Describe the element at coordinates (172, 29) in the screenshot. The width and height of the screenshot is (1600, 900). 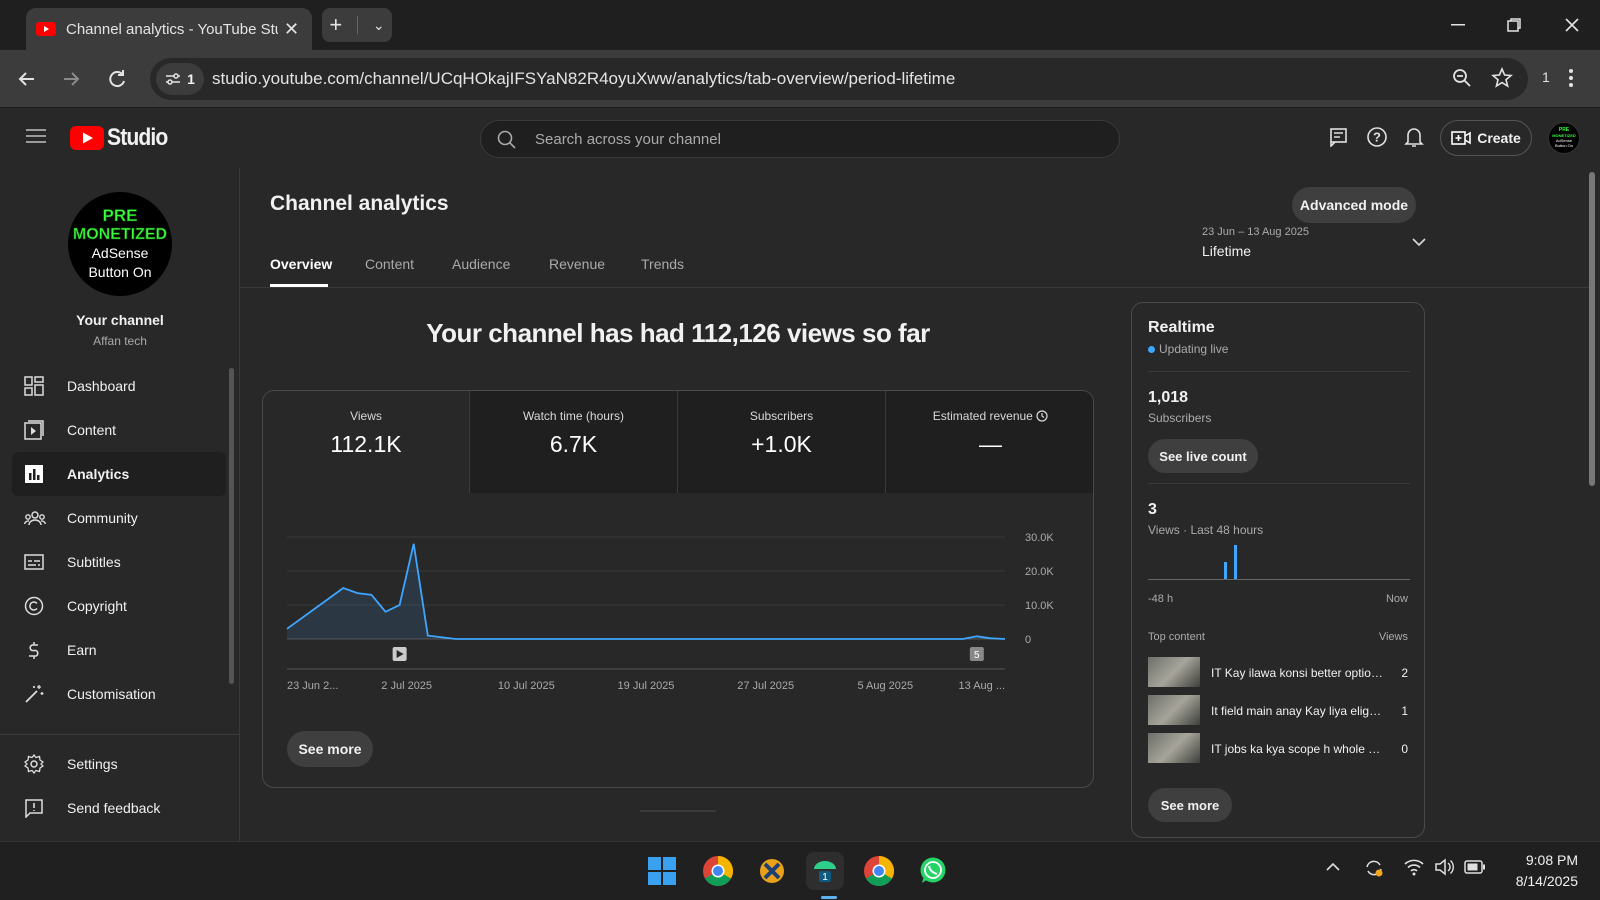
I see `tab-title: Channel analytics - YouTube Studio` at that location.